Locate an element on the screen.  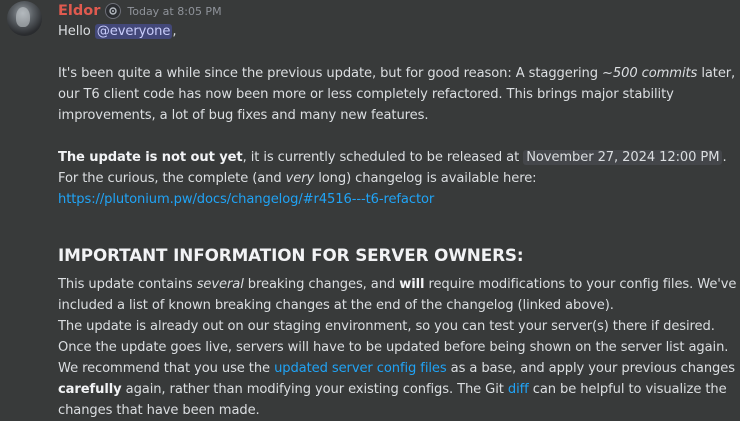
text: This update contains is located at coordinates (127, 284).